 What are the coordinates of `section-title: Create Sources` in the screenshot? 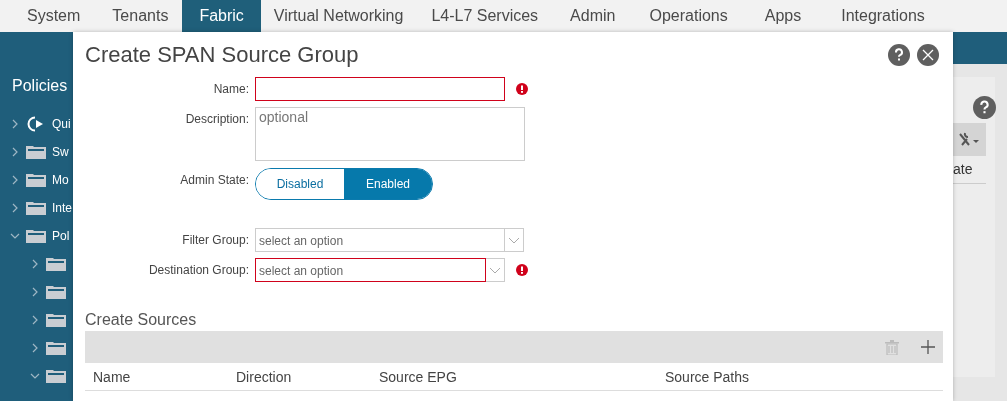 It's located at (141, 320).